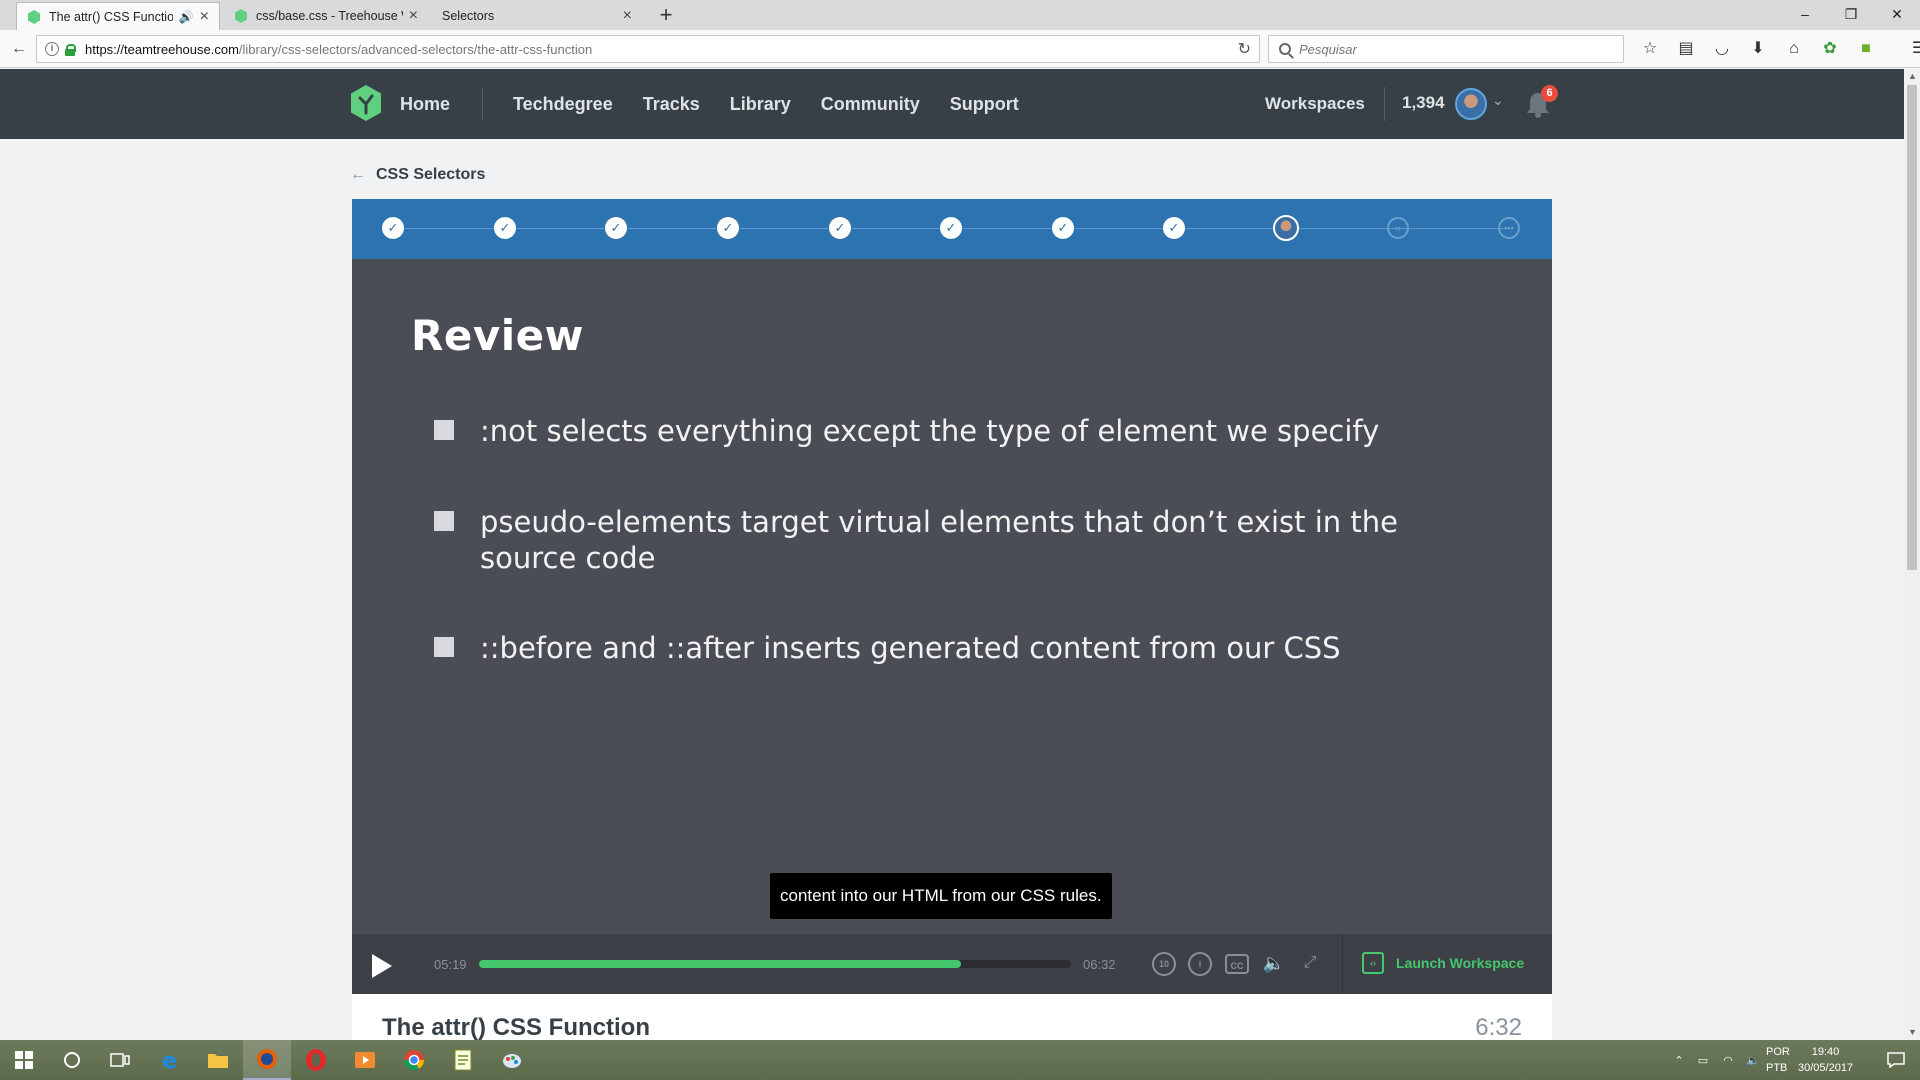 This screenshot has width=1920, height=1080. Describe the element at coordinates (1866, 49) in the screenshot. I see `extension-square-icon: ■` at that location.